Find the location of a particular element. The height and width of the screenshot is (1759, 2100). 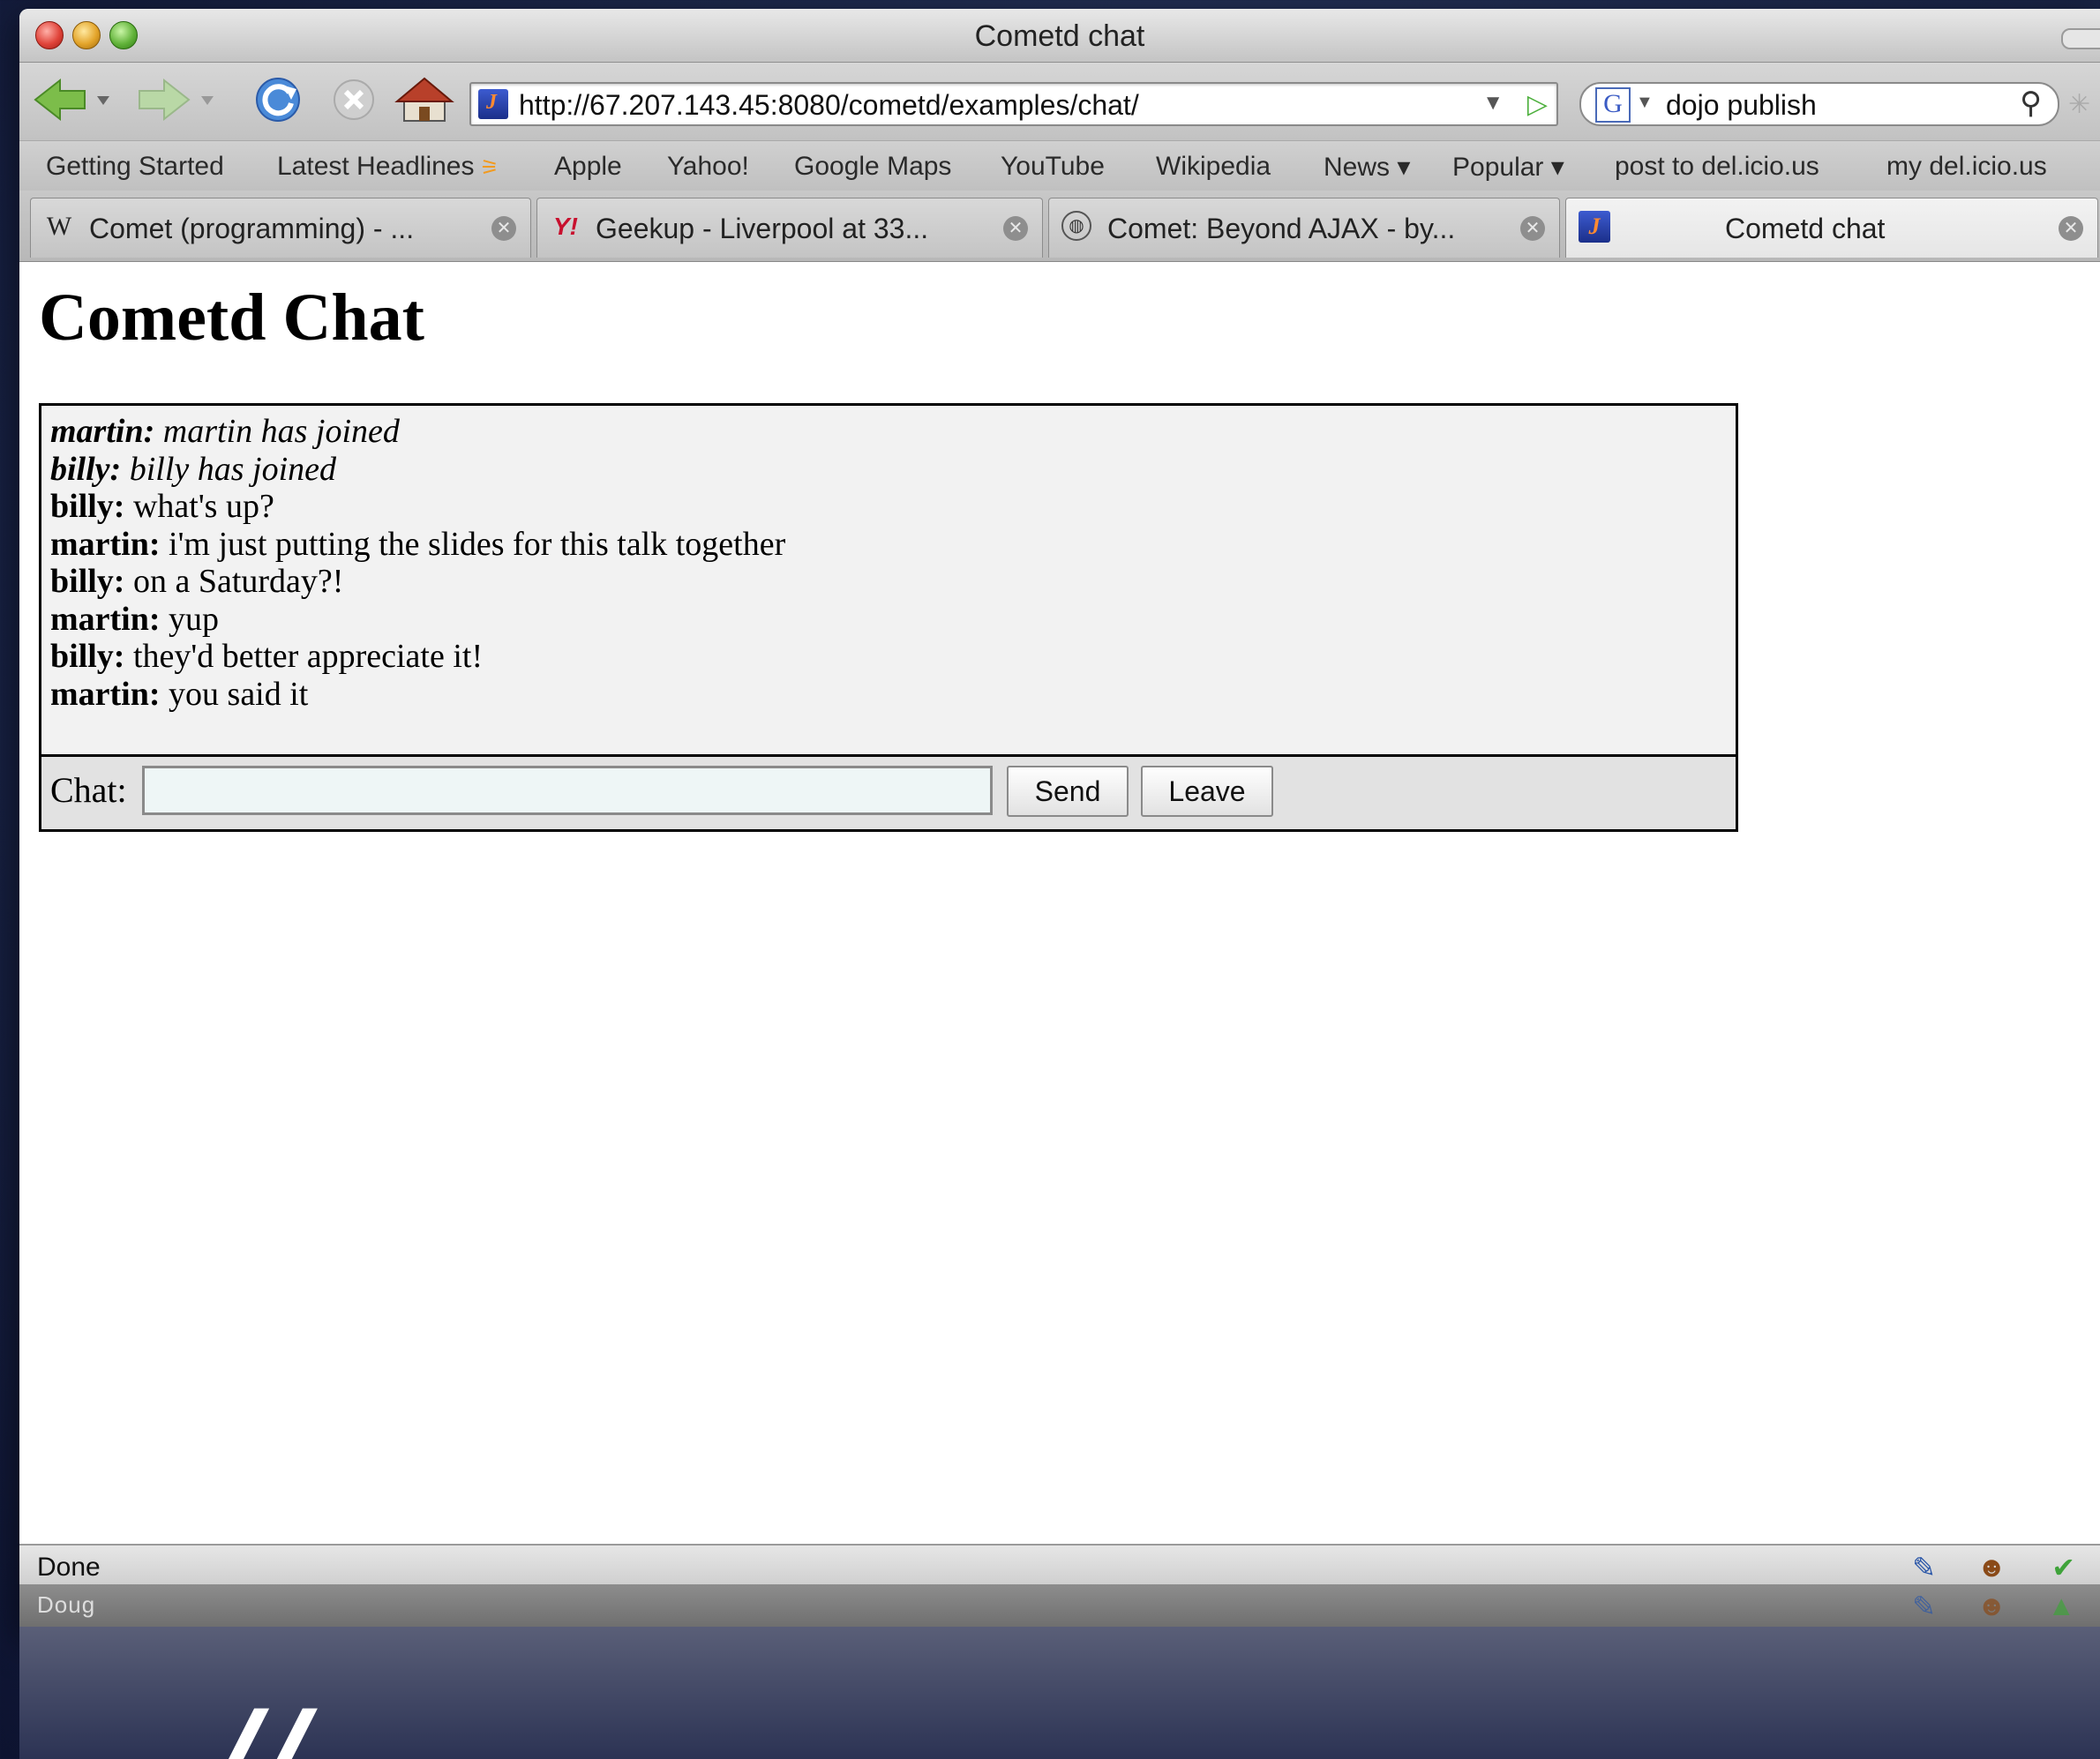

message-text: they'd better appreciate it! is located at coordinates (304, 656).